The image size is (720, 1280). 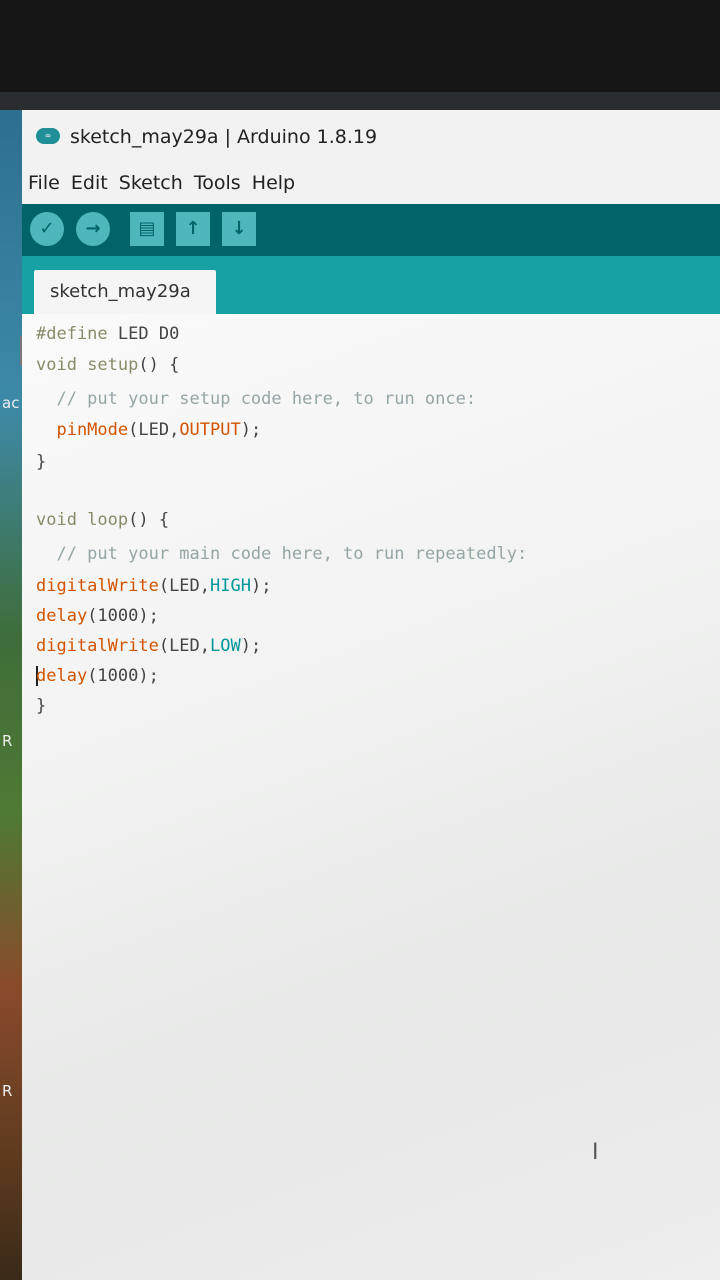 I want to click on menu-edit: Edit, so click(x=89, y=183).